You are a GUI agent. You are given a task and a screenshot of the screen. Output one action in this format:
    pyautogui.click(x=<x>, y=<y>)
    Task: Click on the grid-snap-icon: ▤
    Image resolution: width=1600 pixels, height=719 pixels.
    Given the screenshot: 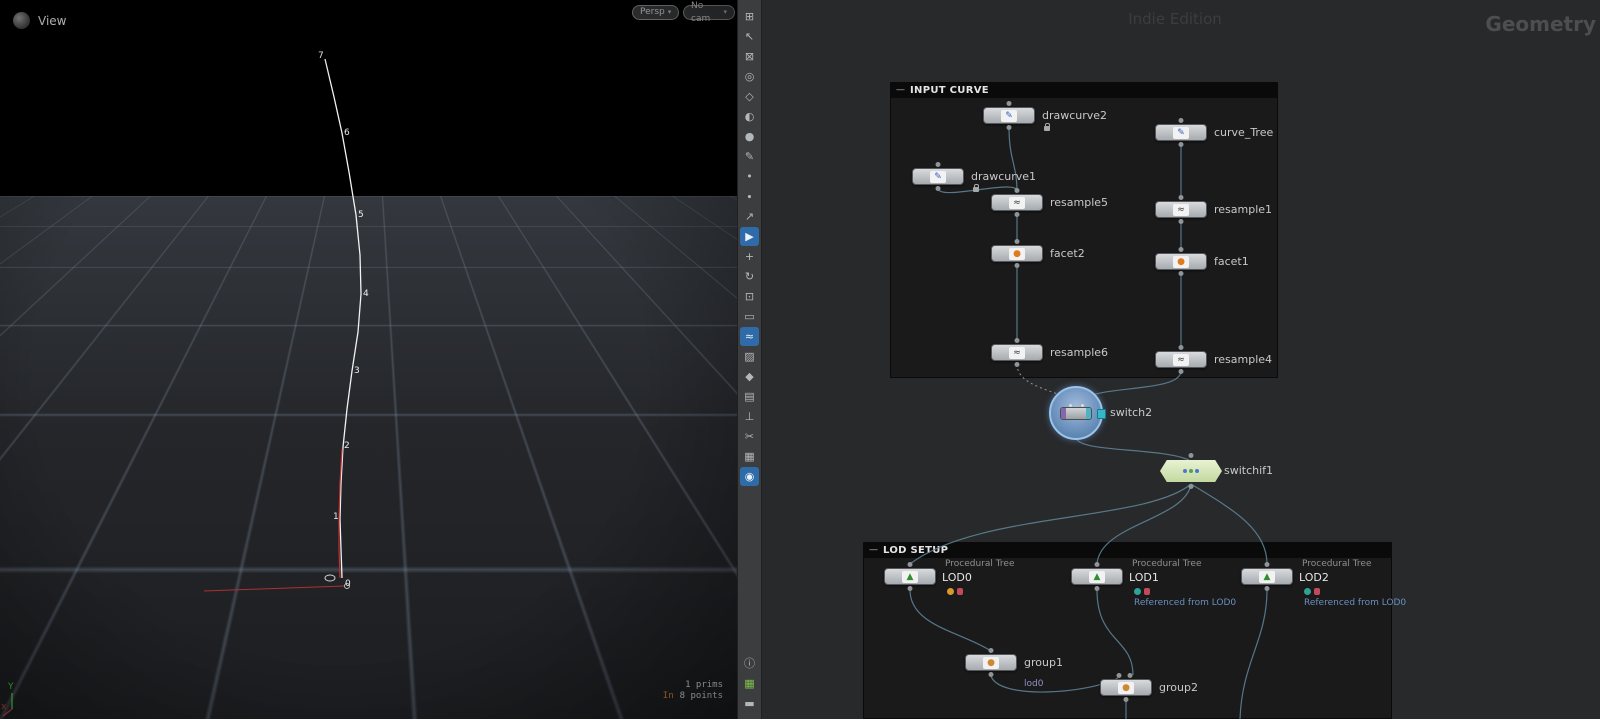 What is the action you would take?
    pyautogui.click(x=749, y=396)
    